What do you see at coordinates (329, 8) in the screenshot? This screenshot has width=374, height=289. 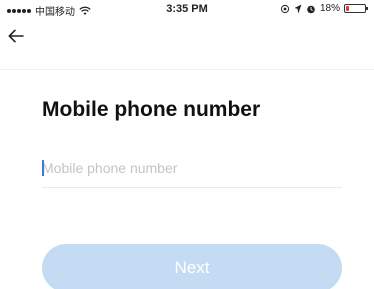 I see `battery-percent: 18%` at bounding box center [329, 8].